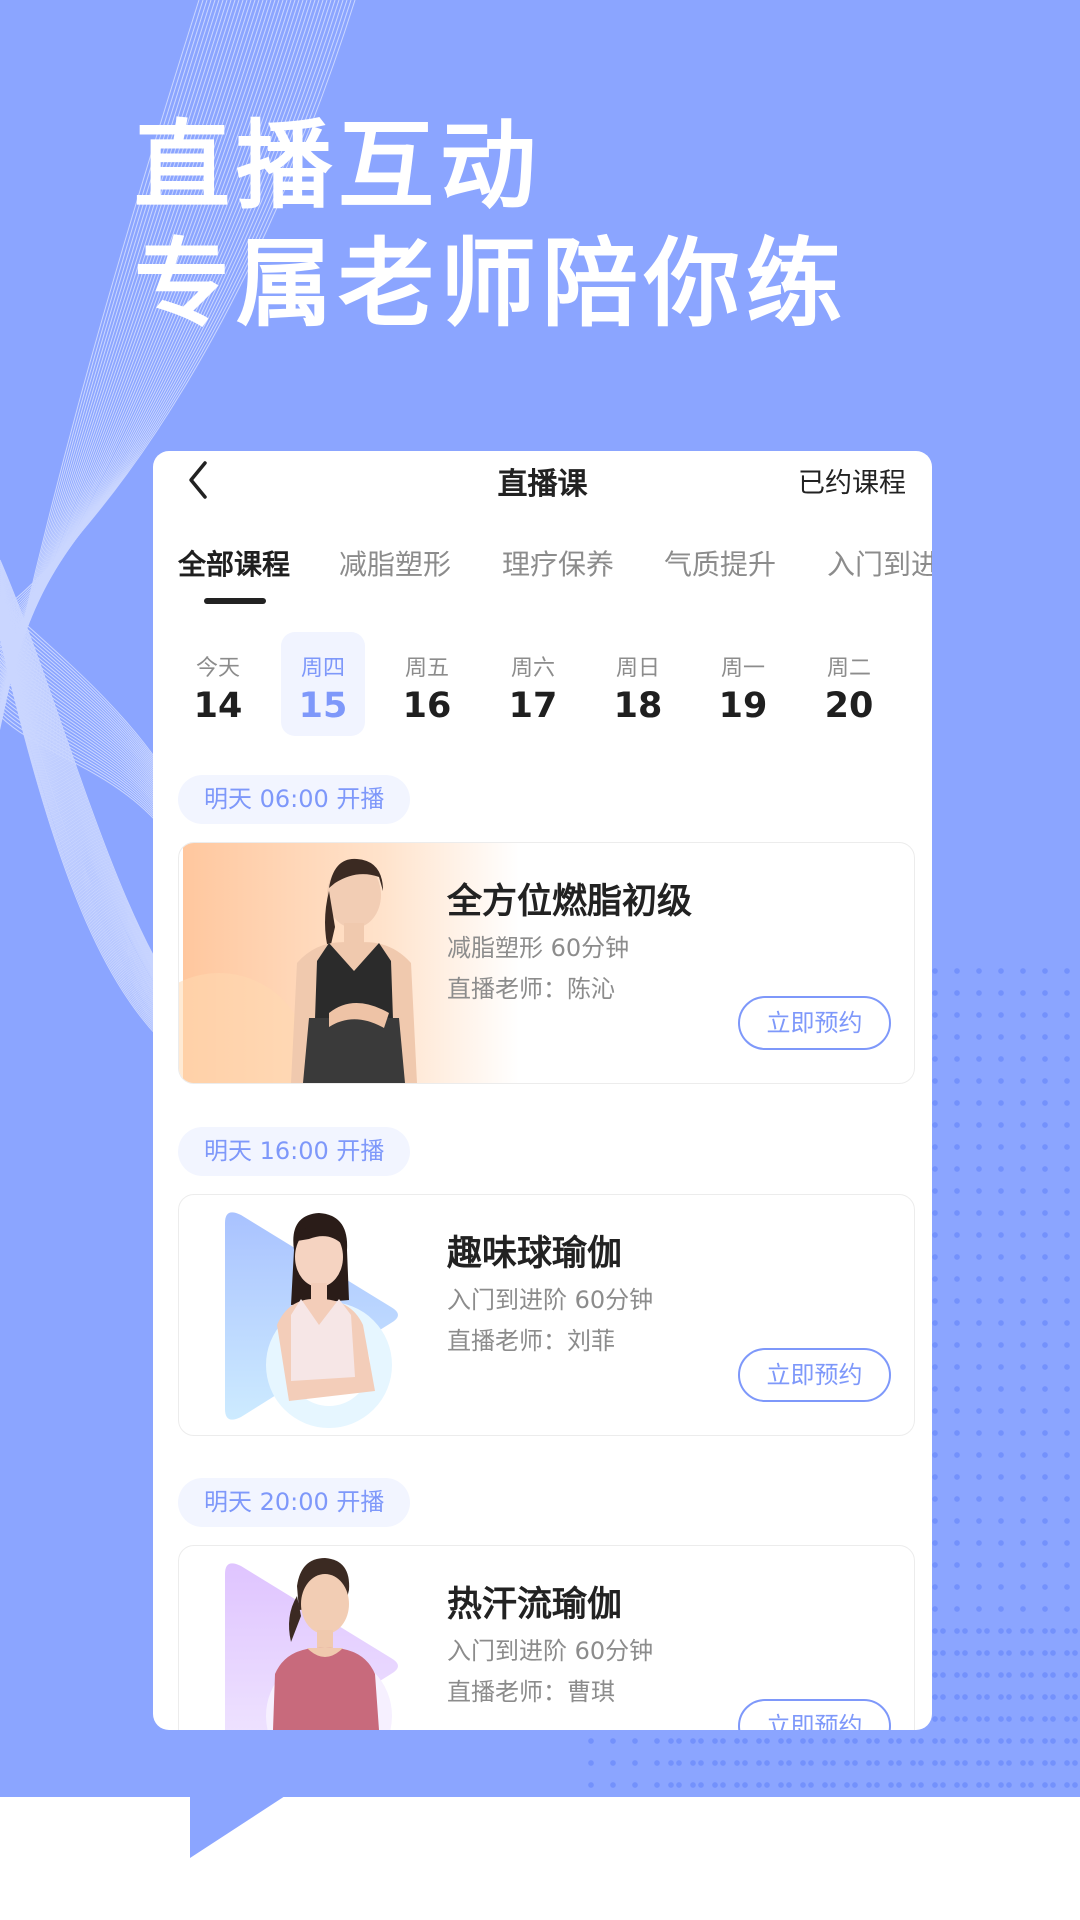  Describe the element at coordinates (546, 1315) in the screenshot. I see `course-card: 趣味球瑜伽 入门到进阶 60分钟 直播老师：刘菲 立即预约` at that location.